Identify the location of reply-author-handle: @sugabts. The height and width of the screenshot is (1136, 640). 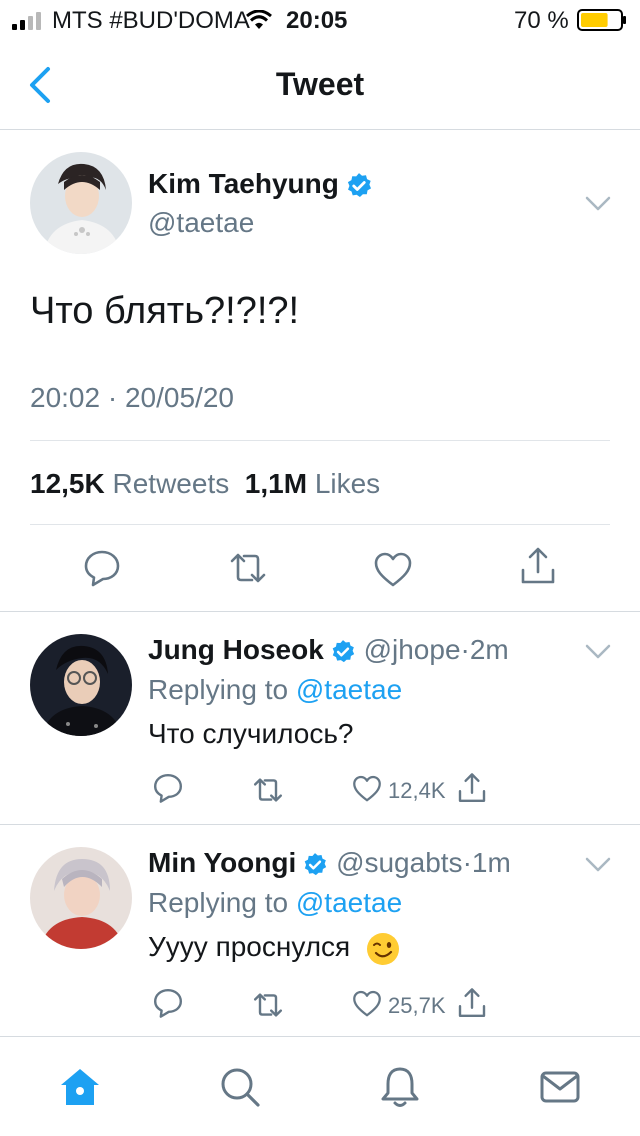
(399, 862).